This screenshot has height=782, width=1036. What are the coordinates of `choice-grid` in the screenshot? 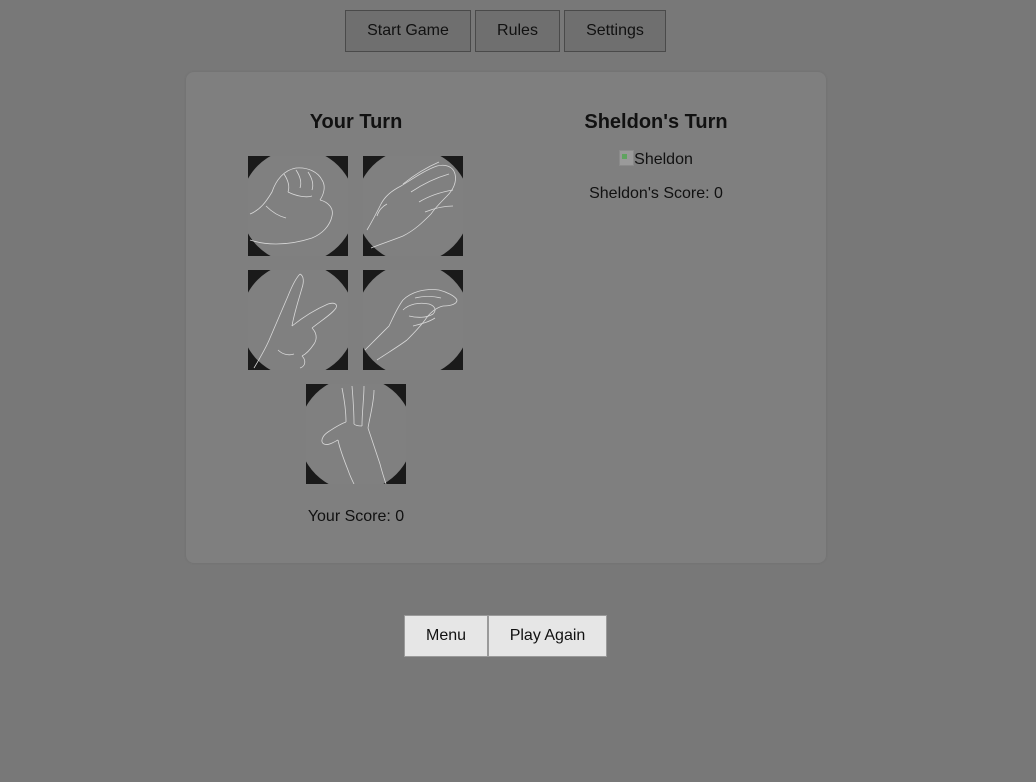 It's located at (356, 320).